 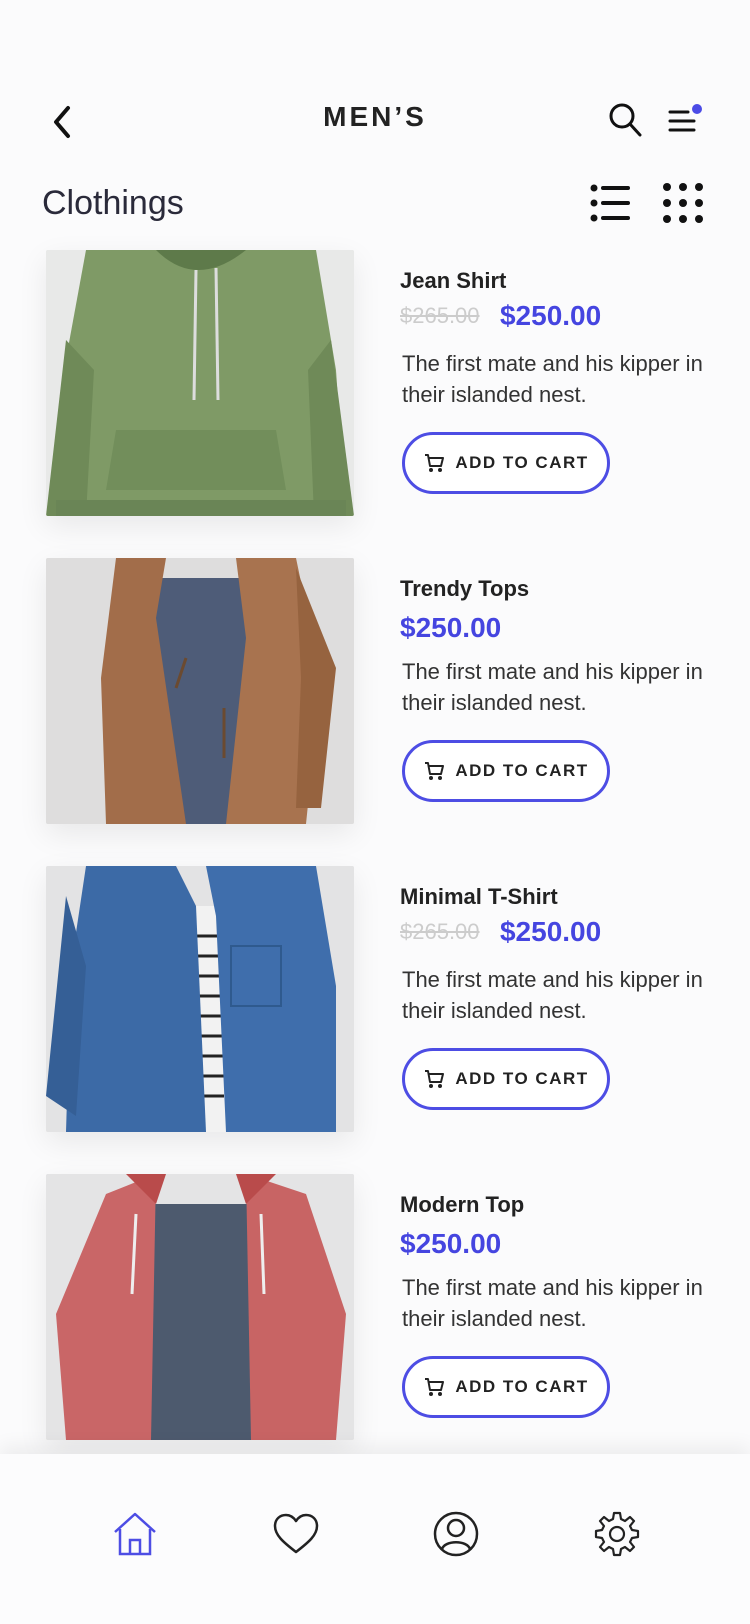 I want to click on profile-icon, so click(x=456, y=1534).